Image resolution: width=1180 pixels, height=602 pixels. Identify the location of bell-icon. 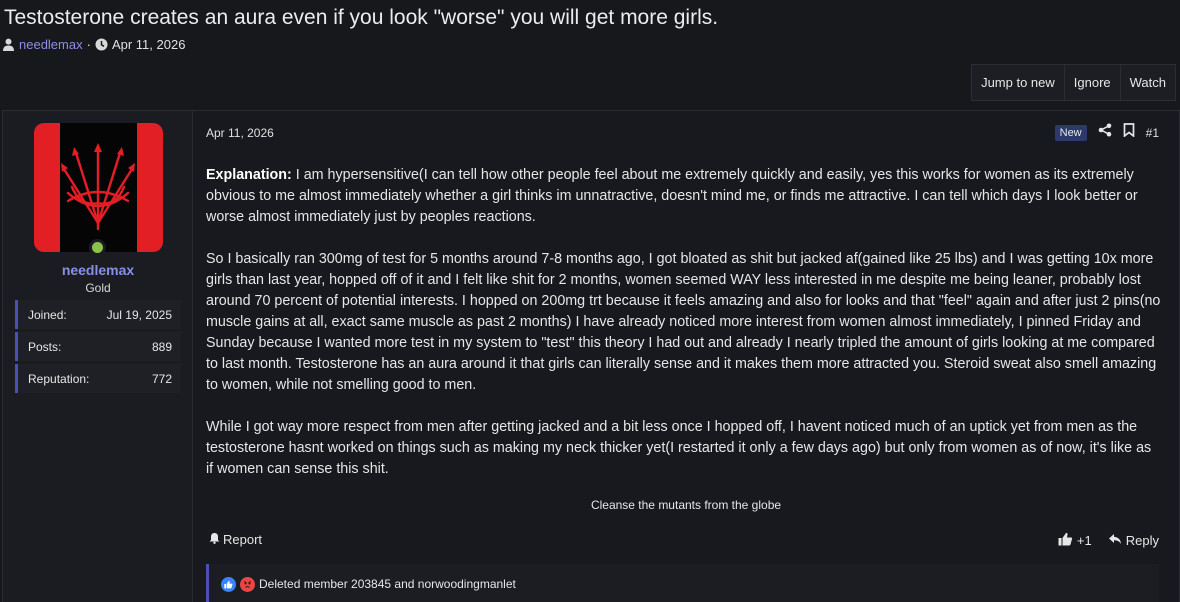
(214, 539).